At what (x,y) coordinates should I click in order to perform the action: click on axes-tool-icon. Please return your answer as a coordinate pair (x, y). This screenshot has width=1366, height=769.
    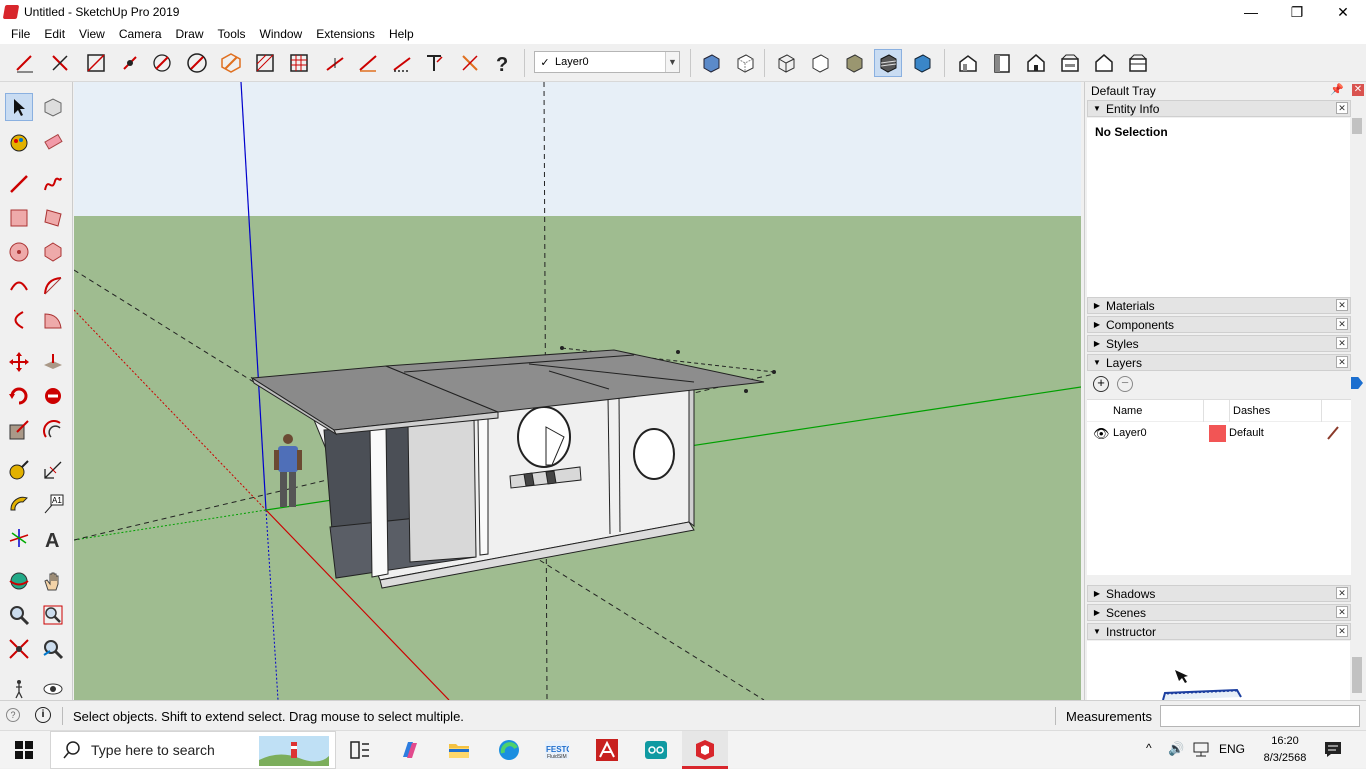
    Looking at the image, I should click on (19, 538).